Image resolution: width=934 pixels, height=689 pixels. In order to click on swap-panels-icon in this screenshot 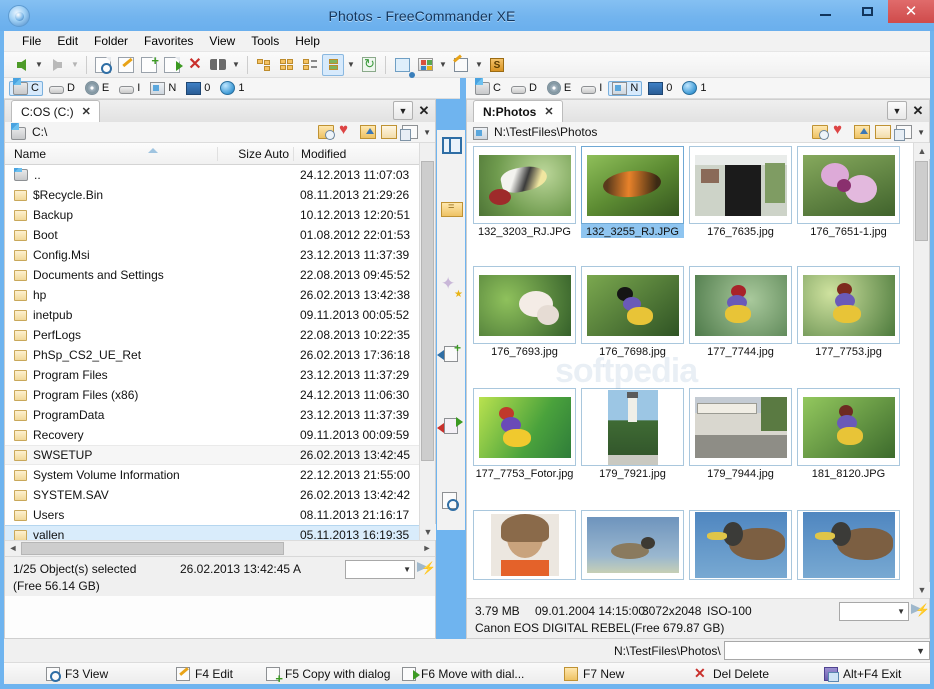, I will do `click(452, 144)`.